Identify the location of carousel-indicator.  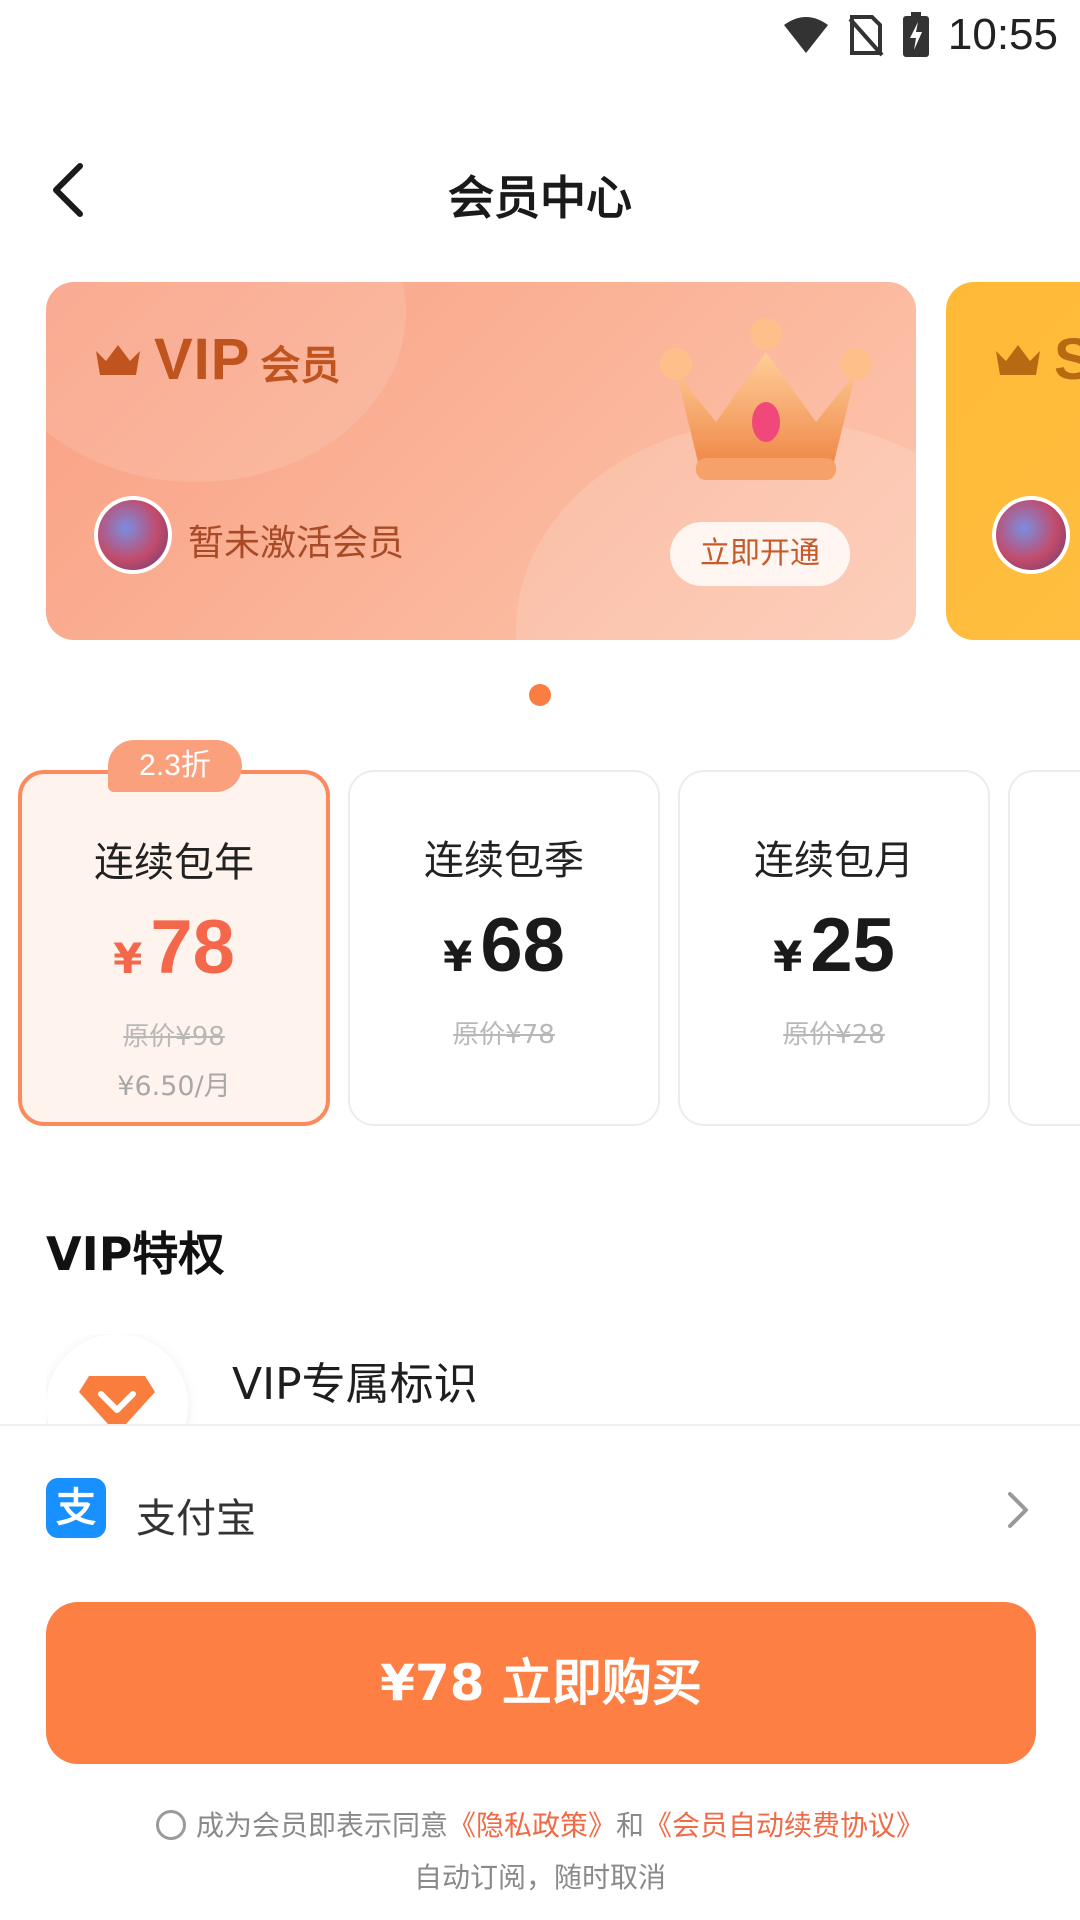
(540, 695).